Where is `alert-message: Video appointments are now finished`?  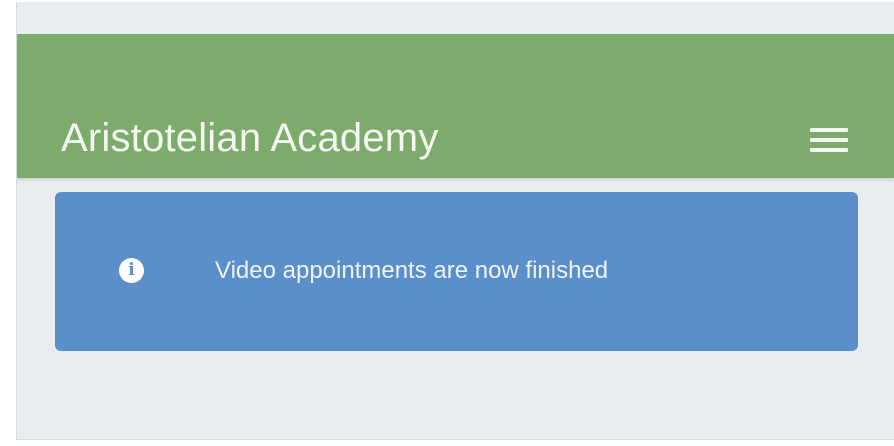
alert-message: Video appointments are now finished is located at coordinates (412, 270).